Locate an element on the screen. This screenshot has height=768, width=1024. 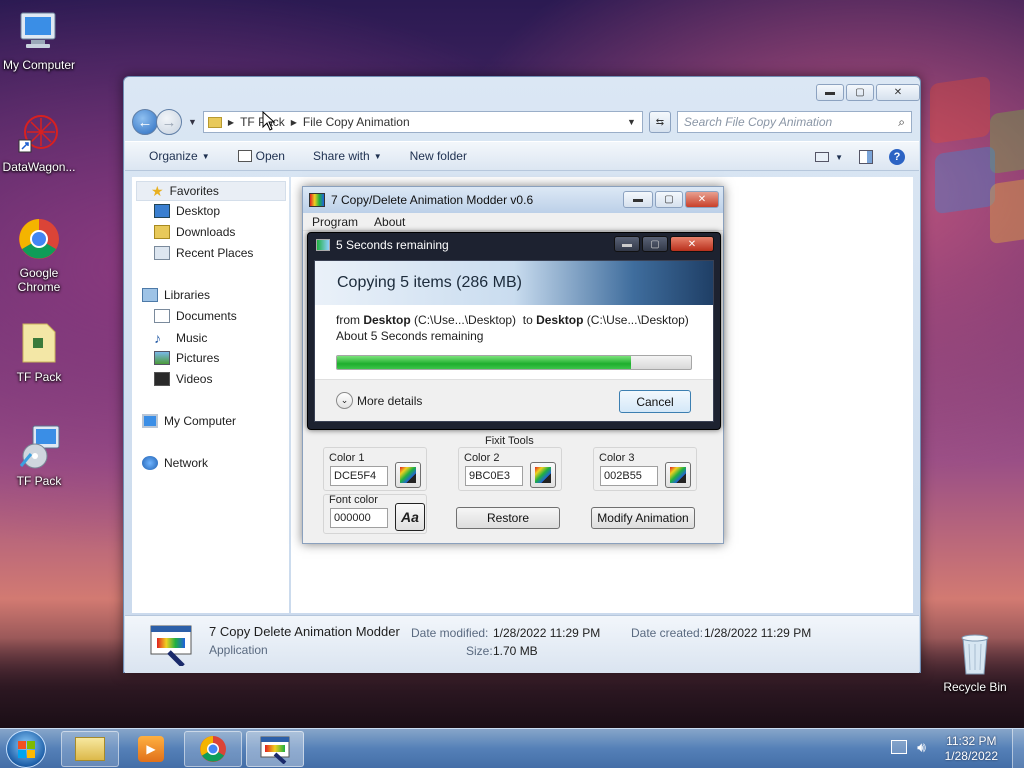
color1-picker-button is located at coordinates (408, 475).